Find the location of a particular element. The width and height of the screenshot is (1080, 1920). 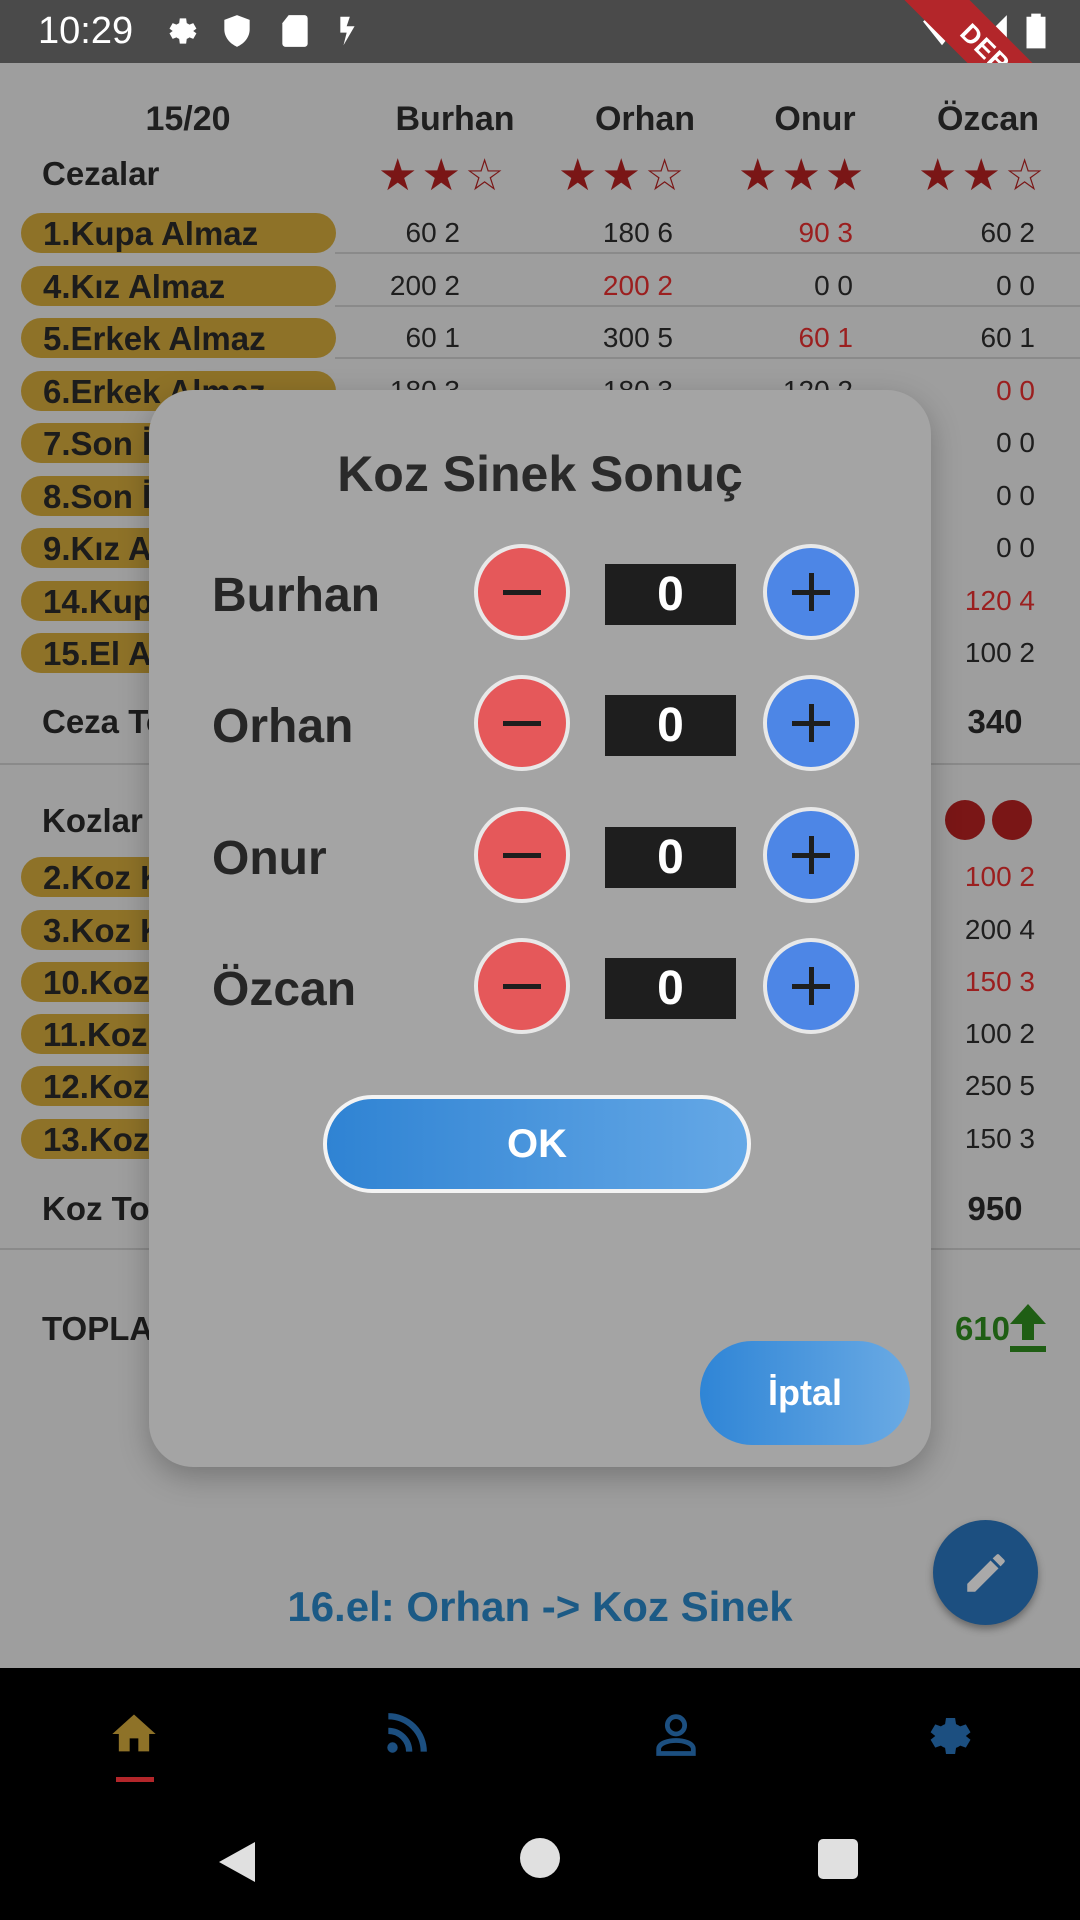

battery-status-icon is located at coordinates (1043, 31).